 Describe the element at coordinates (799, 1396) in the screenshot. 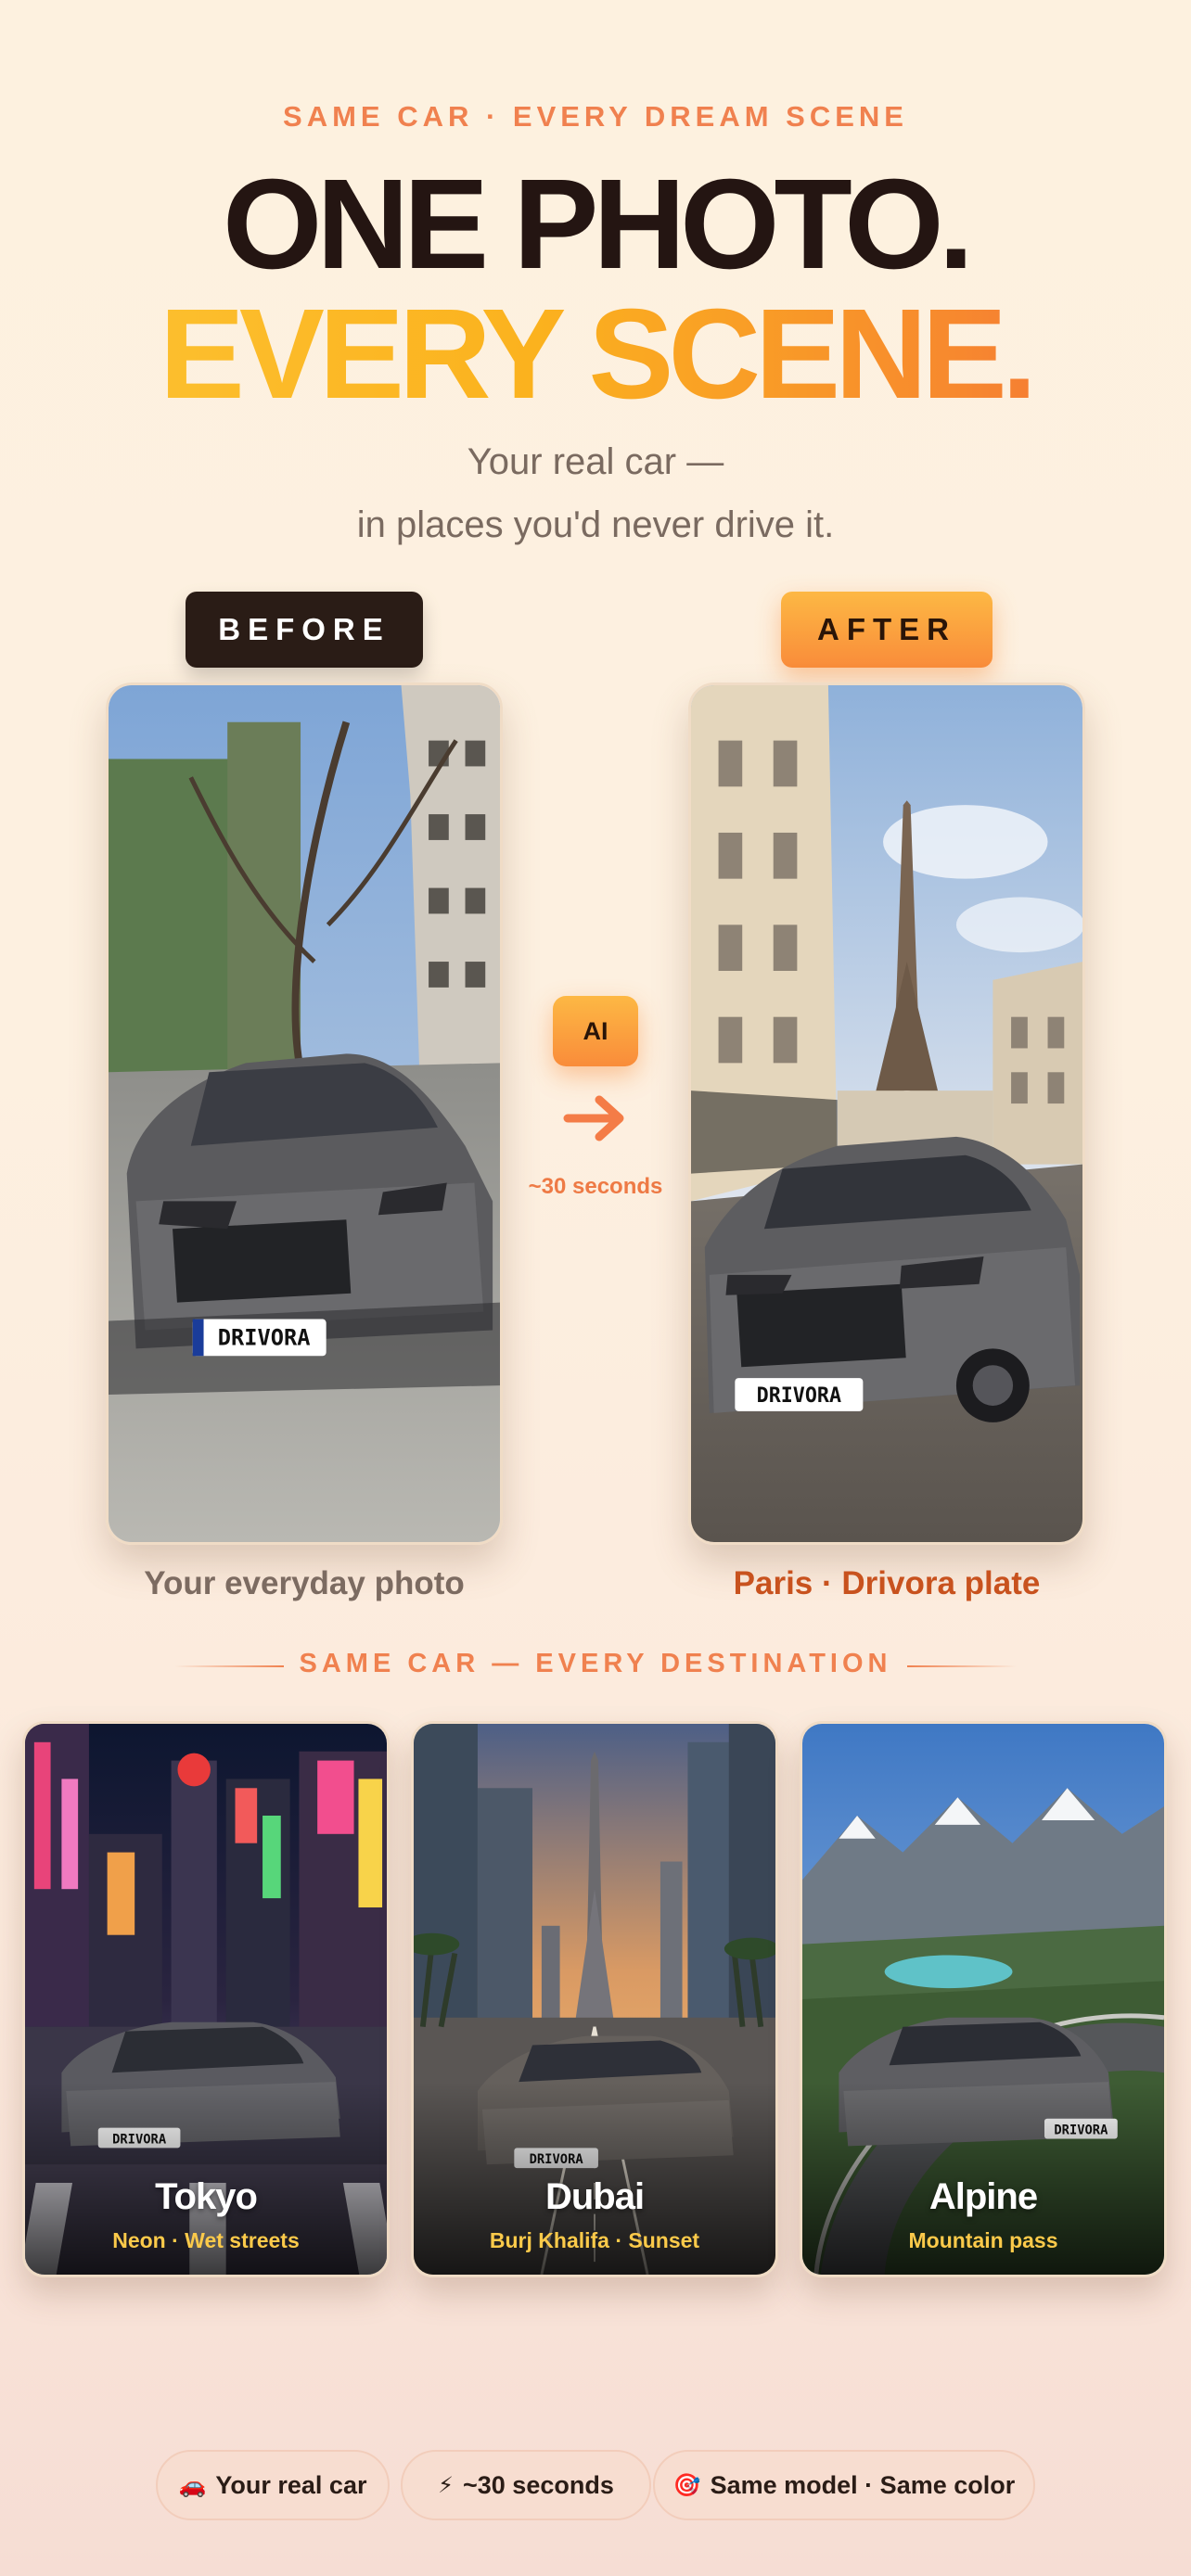

I see `after-plate-text: DRIVORA` at that location.